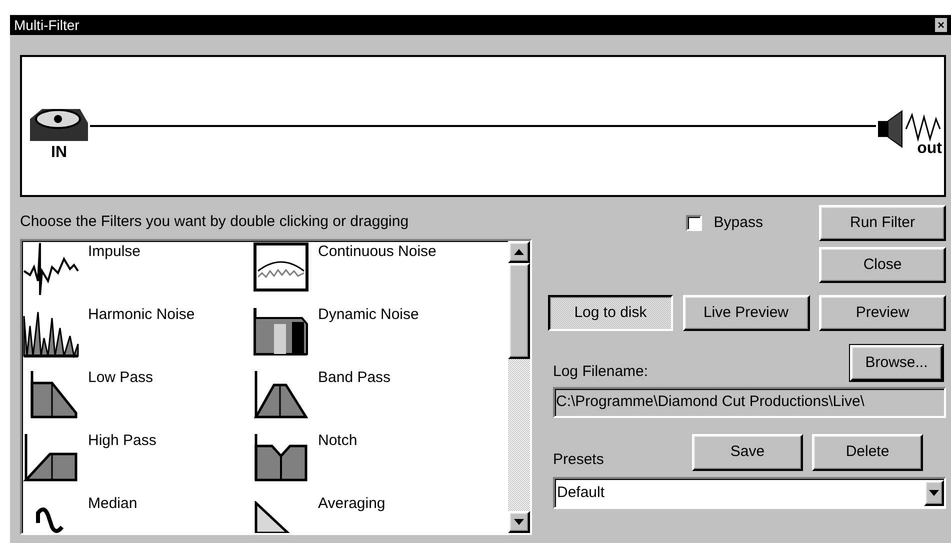  I want to click on scroll-down-button, so click(519, 521).